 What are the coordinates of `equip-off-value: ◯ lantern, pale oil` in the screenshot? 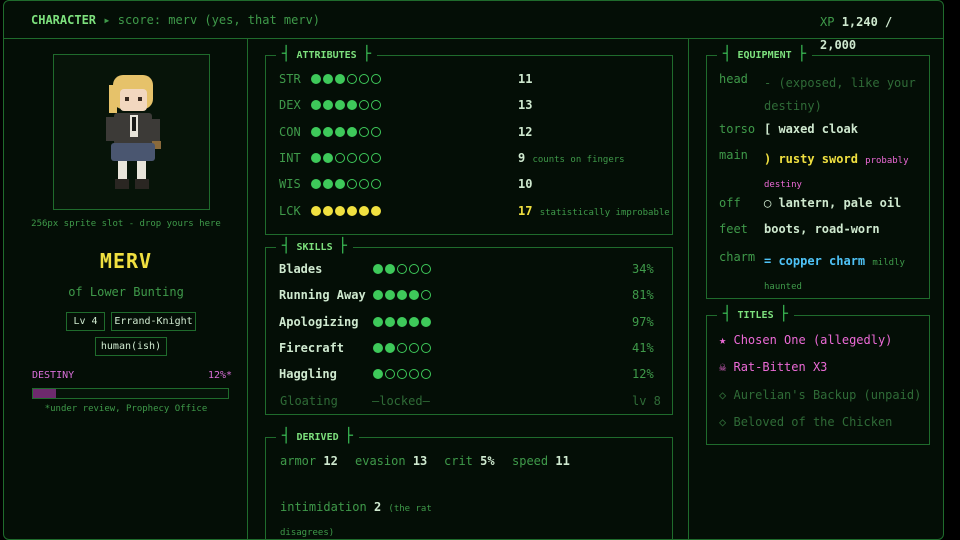 It's located at (832, 203).